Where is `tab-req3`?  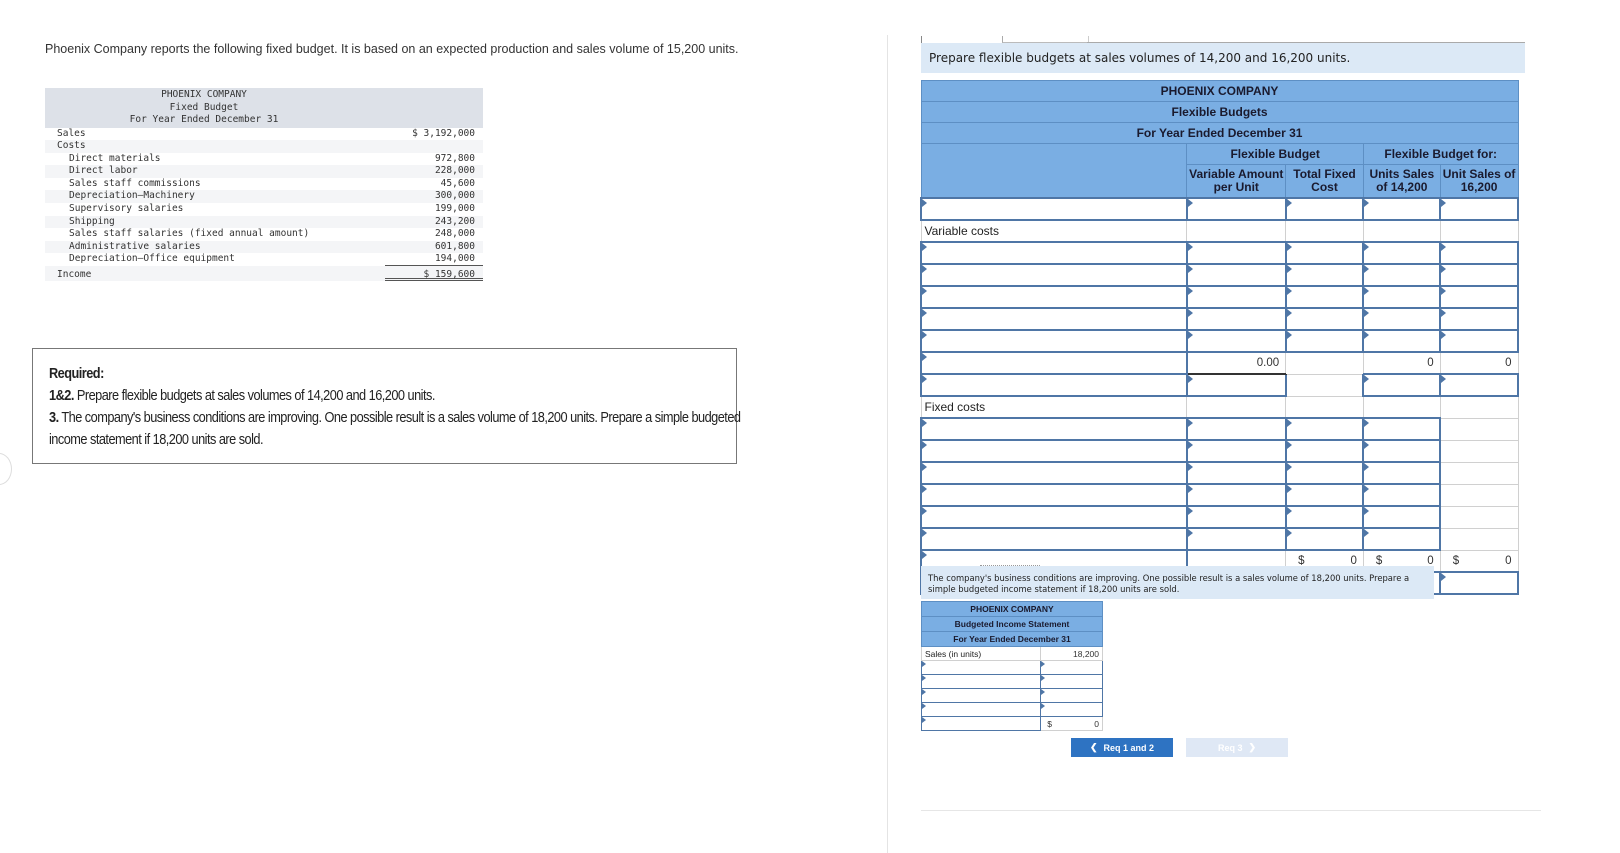
tab-req3 is located at coordinates (1045, 39).